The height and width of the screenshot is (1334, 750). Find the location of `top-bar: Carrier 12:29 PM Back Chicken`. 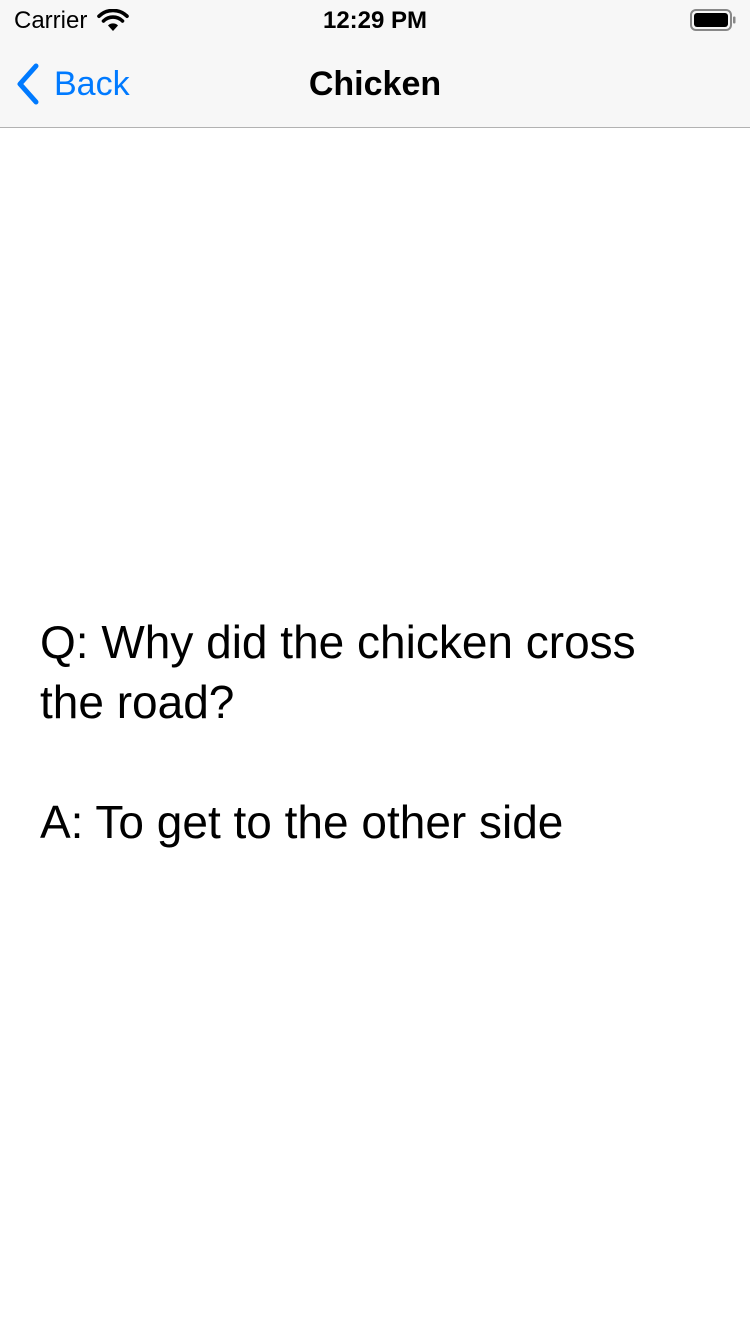

top-bar: Carrier 12:29 PM Back Chicken is located at coordinates (375, 64).